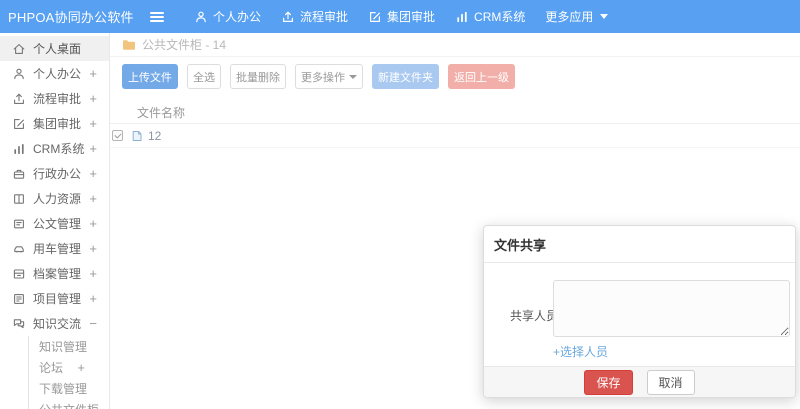 Image resolution: width=800 pixels, height=409 pixels. What do you see at coordinates (137, 135) in the screenshot?
I see `file-icon` at bounding box center [137, 135].